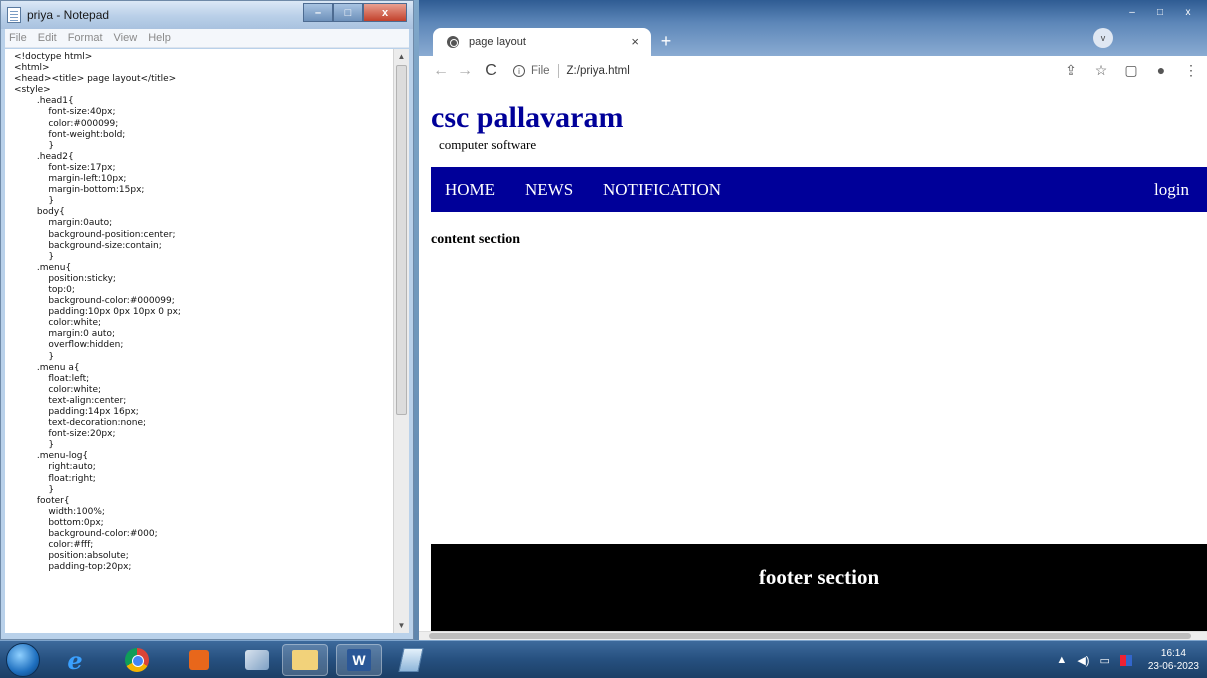 This screenshot has height=678, width=1207. Describe the element at coordinates (441, 71) in the screenshot. I see `back-arrow-icon: ←` at that location.